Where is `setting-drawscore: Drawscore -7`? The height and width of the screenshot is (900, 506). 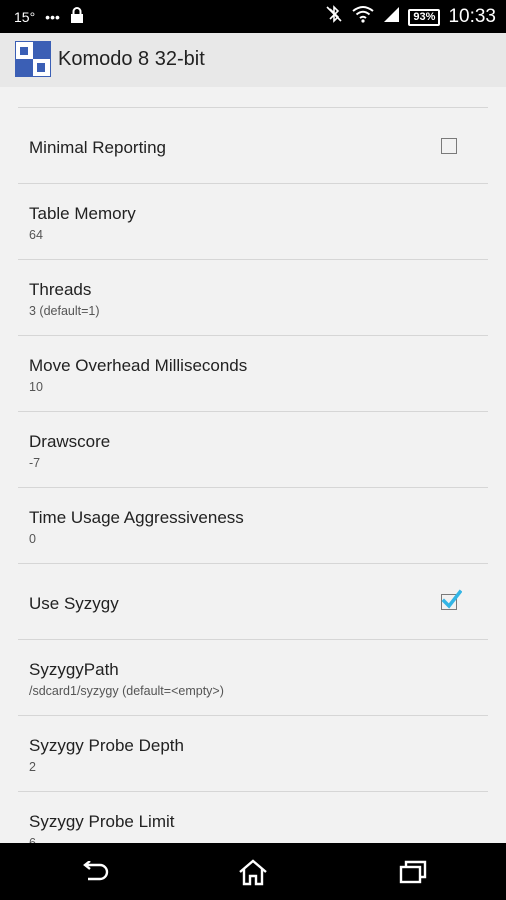 setting-drawscore: Drawscore -7 is located at coordinates (253, 450).